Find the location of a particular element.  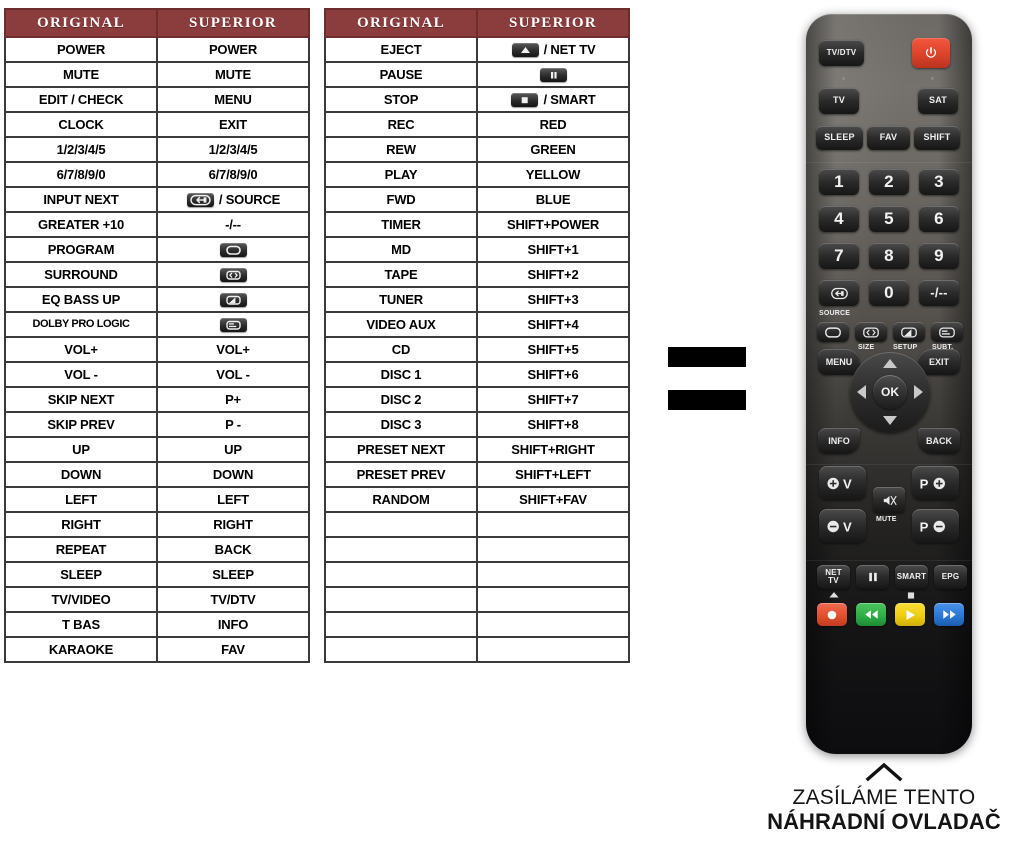

table-row: TAPE SHIFT+2 is located at coordinates (477, 274).